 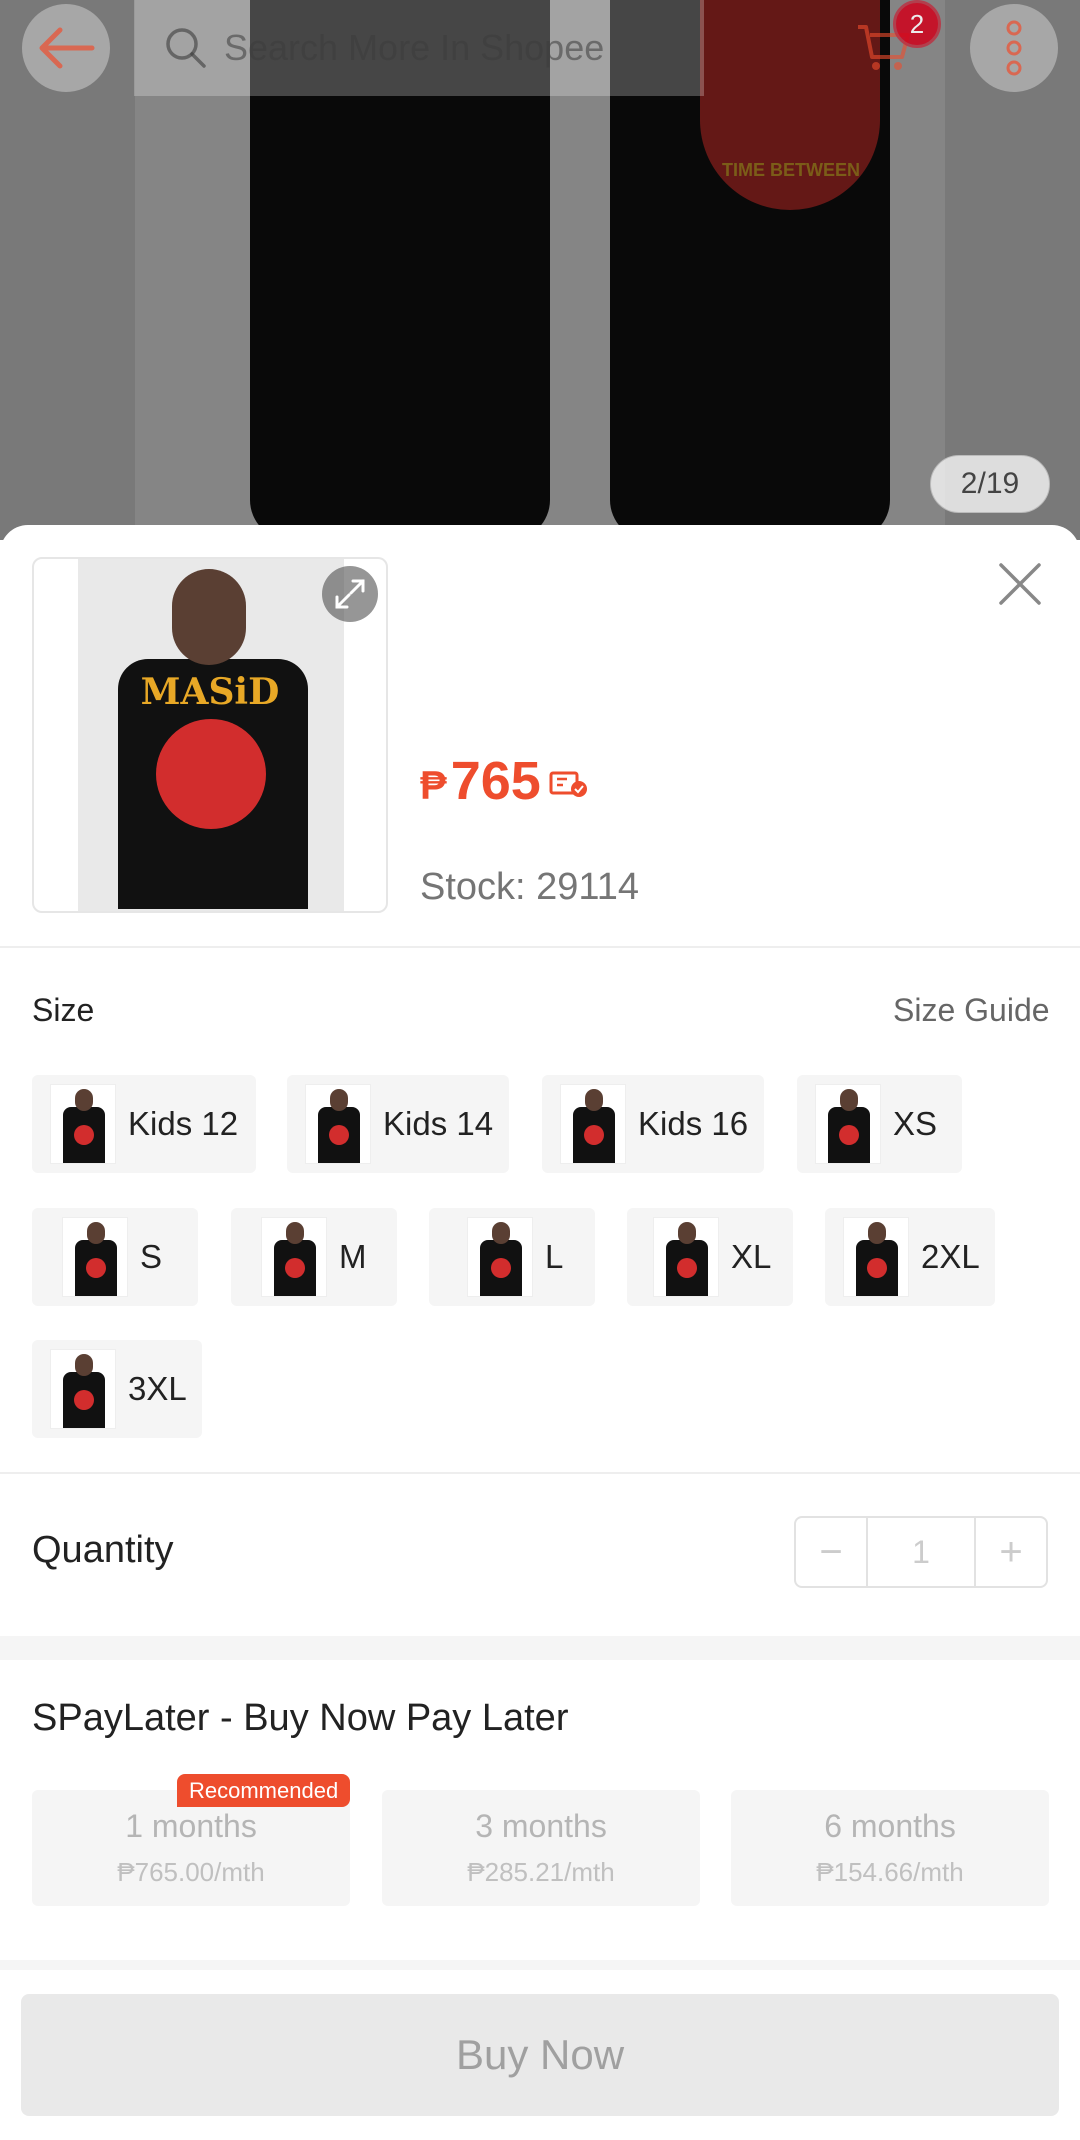 What do you see at coordinates (414, 47) in the screenshot?
I see `search-placeholder: Search More In Shopee` at bounding box center [414, 47].